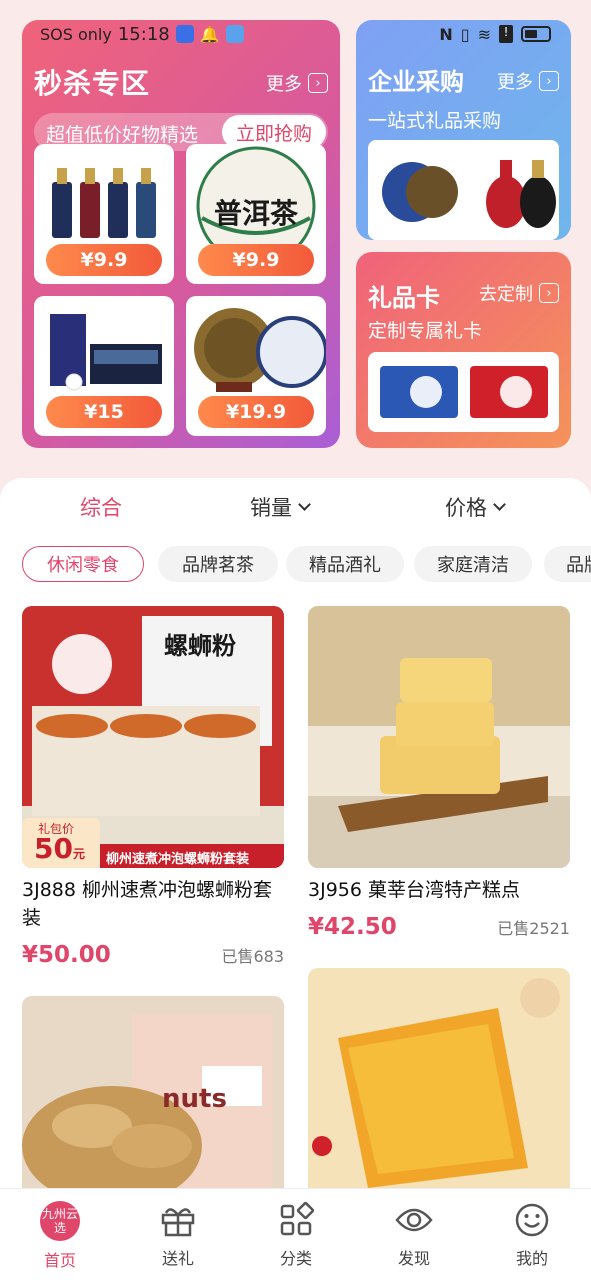 Image resolution: width=591 pixels, height=1280 pixels. I want to click on seckill-more-button: 更多 ›, so click(297, 83).